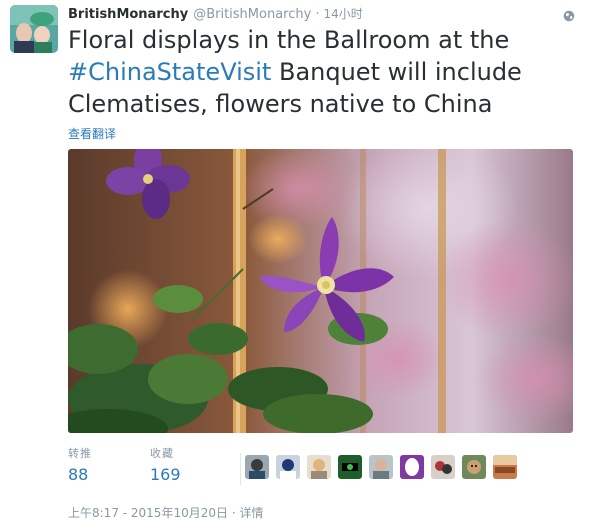 The image size is (593, 521). I want to click on tweet-footer: 上午8:17 - 2015年10月20日 · 详情, so click(166, 512).